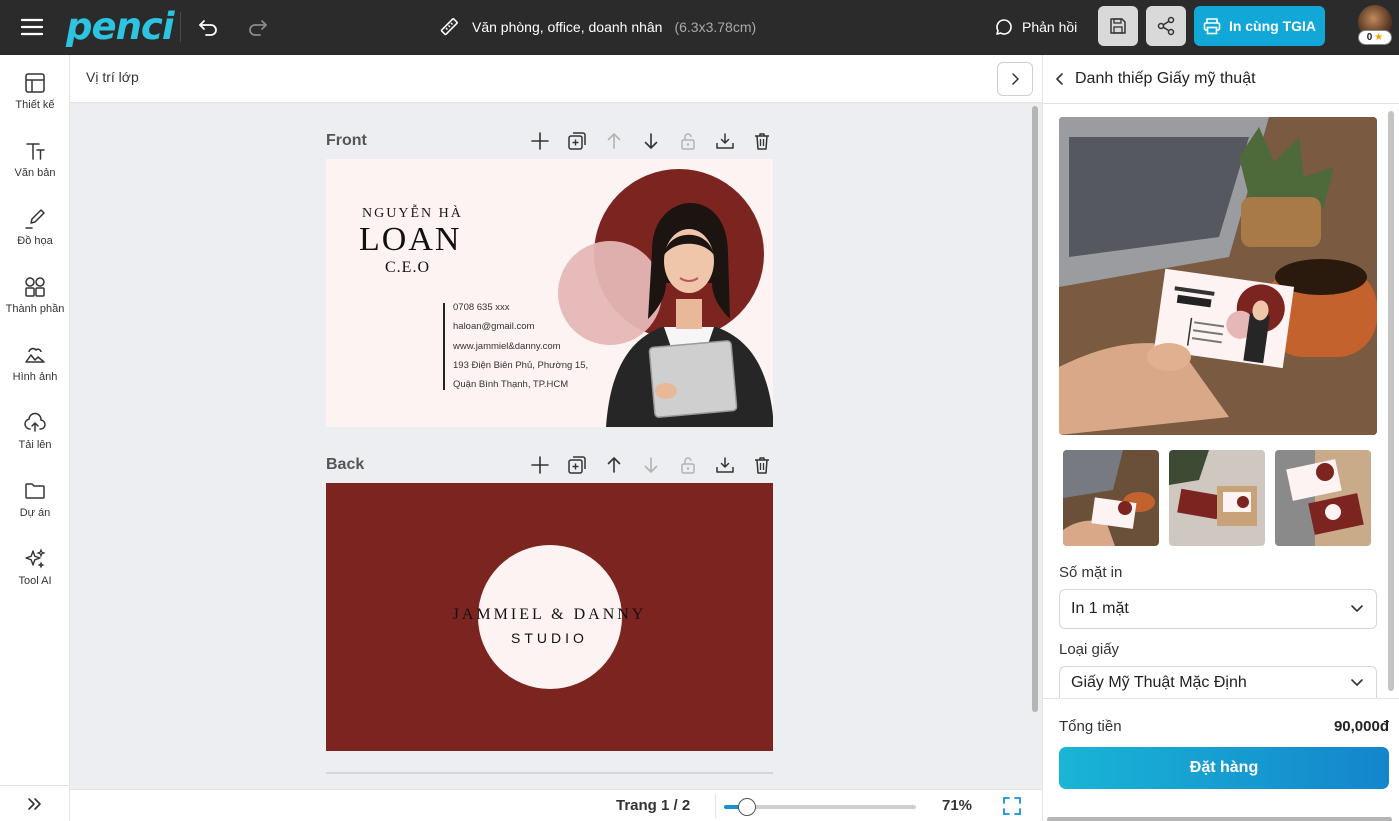 The width and height of the screenshot is (1399, 821). I want to click on order-button: Đặt hàng, so click(1224, 768).